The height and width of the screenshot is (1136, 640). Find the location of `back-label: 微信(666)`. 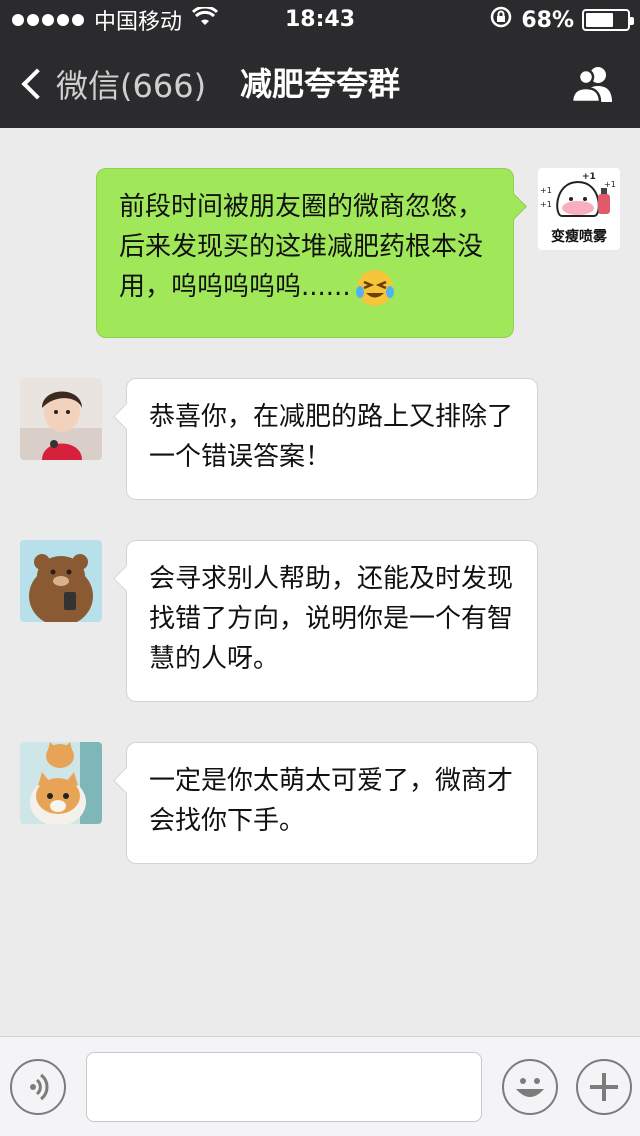

back-label: 微信(666) is located at coordinates (131, 86).